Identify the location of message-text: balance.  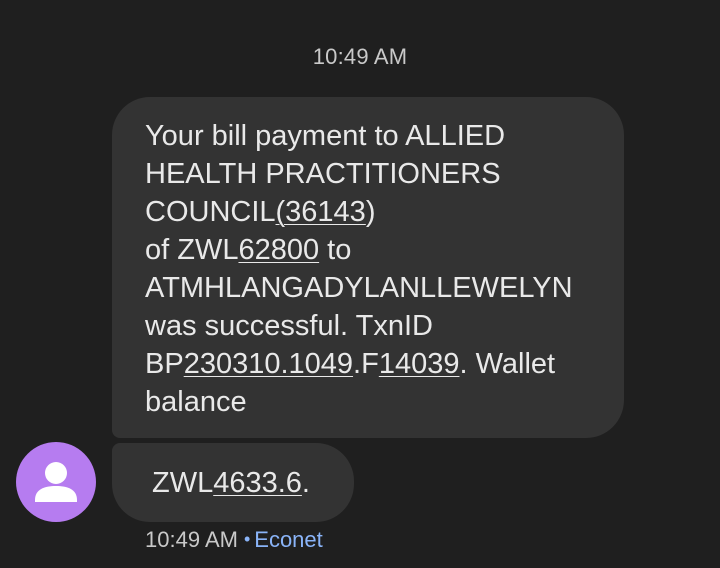
(196, 402).